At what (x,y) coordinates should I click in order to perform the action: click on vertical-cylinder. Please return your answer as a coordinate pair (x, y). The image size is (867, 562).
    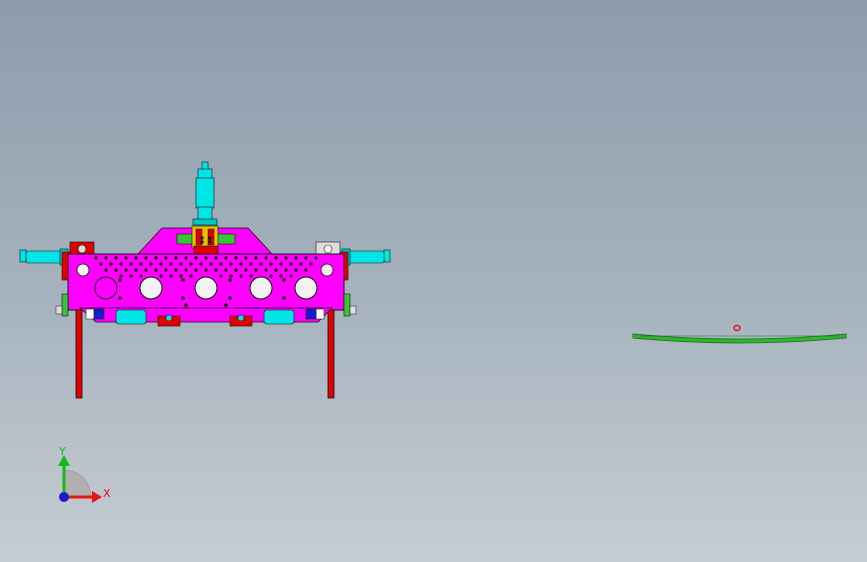
    Looking at the image, I should click on (205, 193).